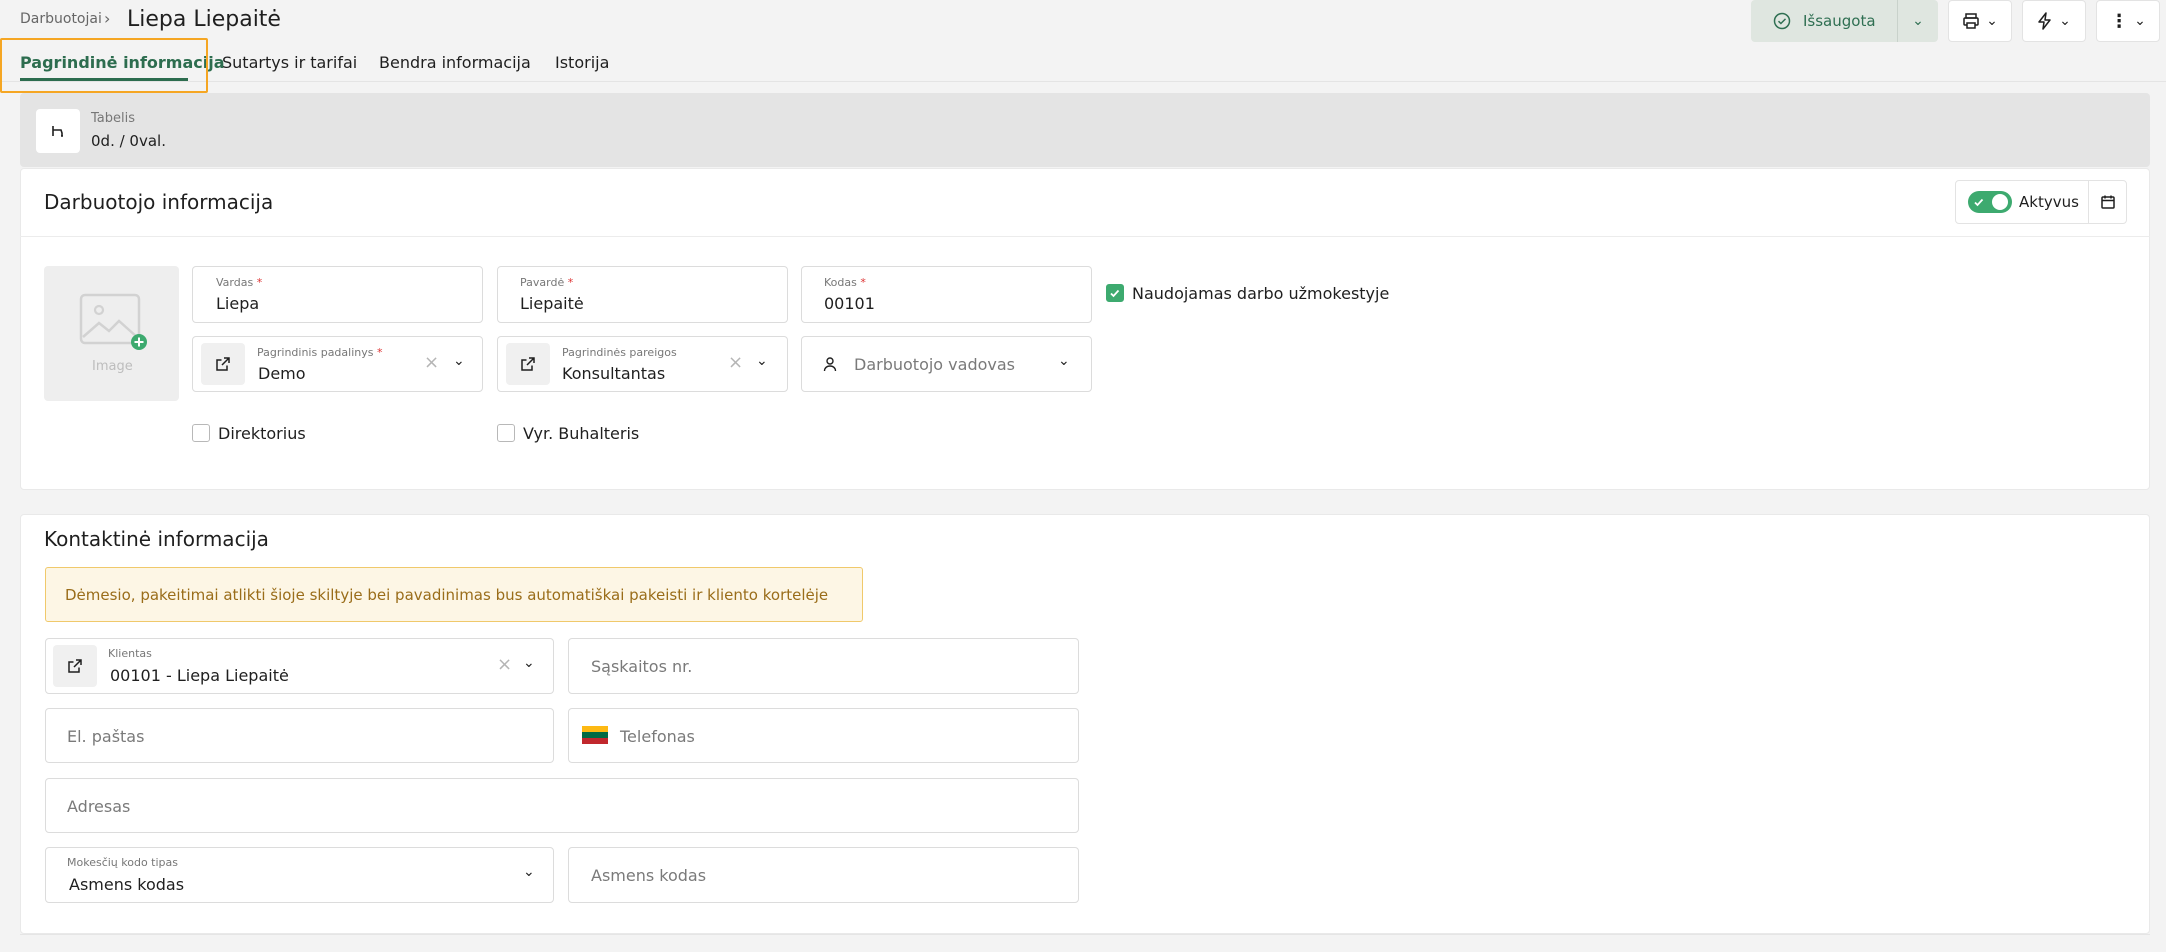  What do you see at coordinates (830, 364) in the screenshot?
I see `person-icon` at bounding box center [830, 364].